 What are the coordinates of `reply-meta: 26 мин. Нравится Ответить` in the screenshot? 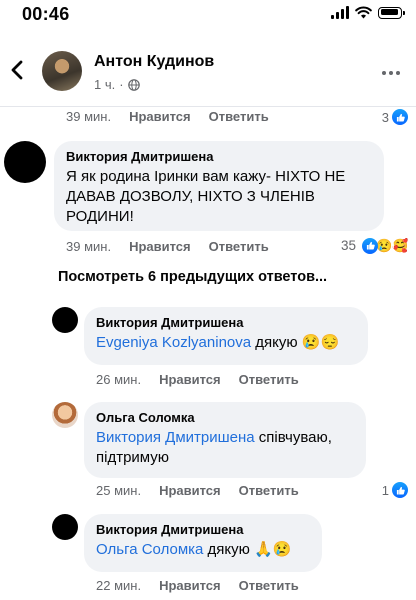 It's located at (206, 379).